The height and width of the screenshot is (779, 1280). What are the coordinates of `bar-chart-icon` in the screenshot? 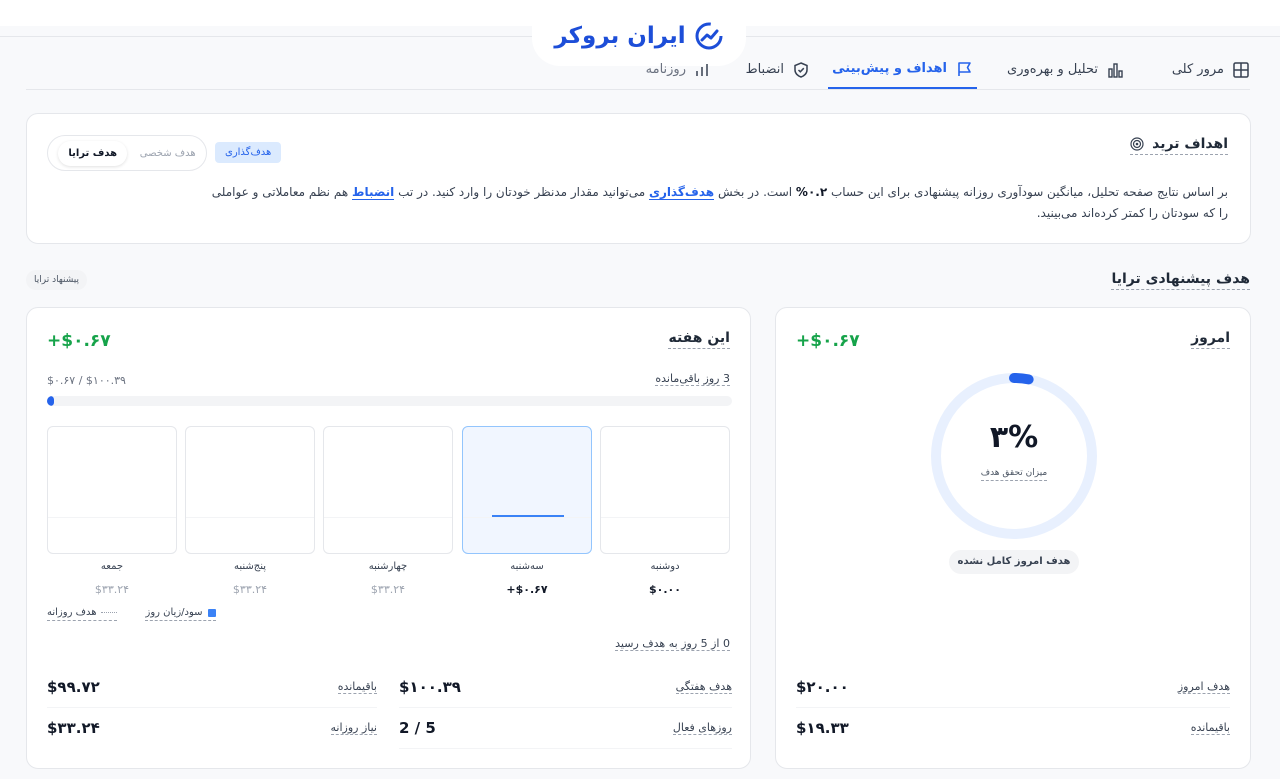 It's located at (1115, 70).